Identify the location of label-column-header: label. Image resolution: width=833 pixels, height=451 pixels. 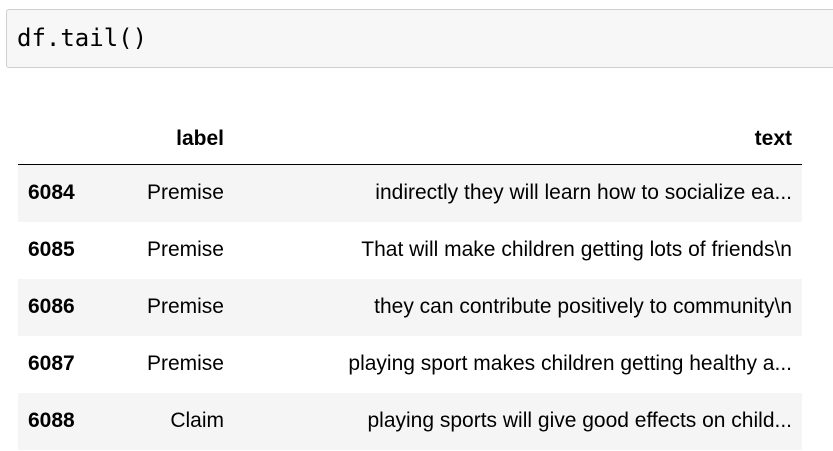
(167, 139).